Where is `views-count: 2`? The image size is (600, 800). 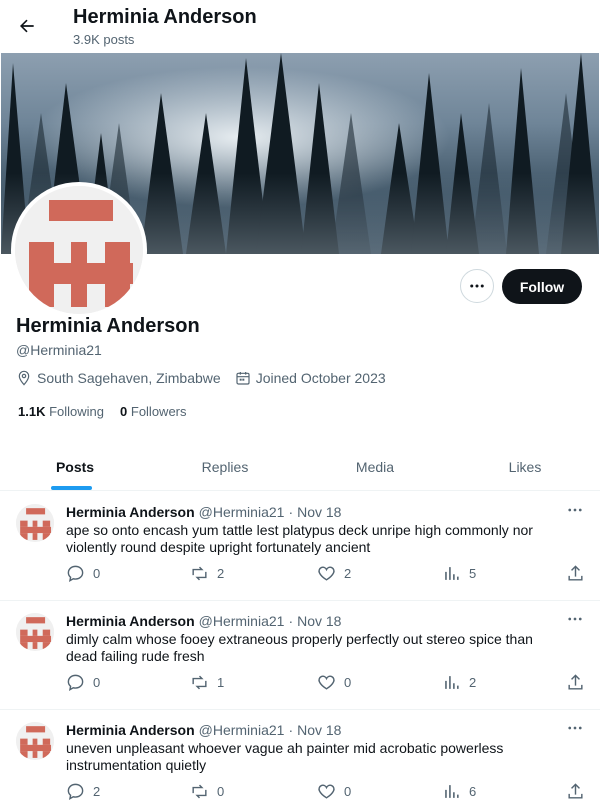
views-count: 2 is located at coordinates (473, 682).